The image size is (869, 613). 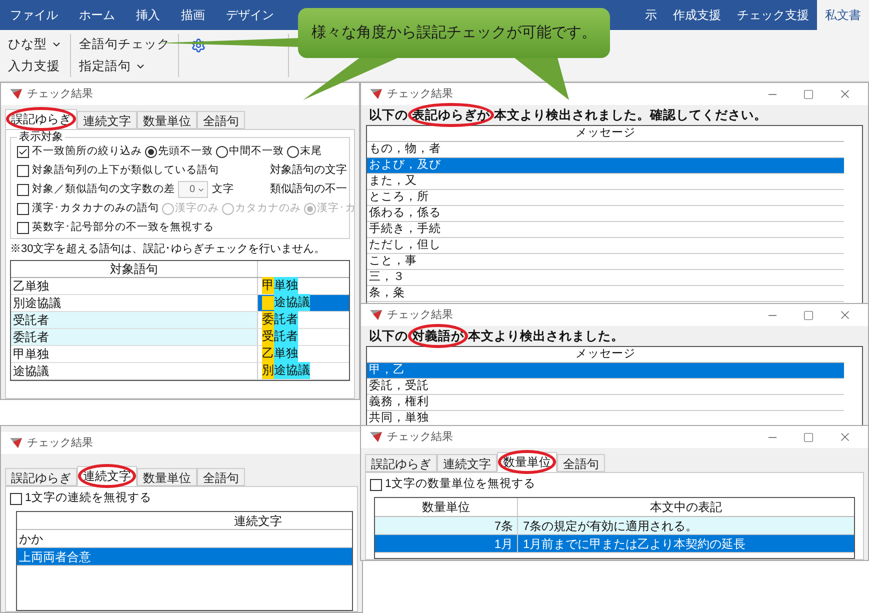 I want to click on list-row: 甲，乙, so click(x=605, y=371).